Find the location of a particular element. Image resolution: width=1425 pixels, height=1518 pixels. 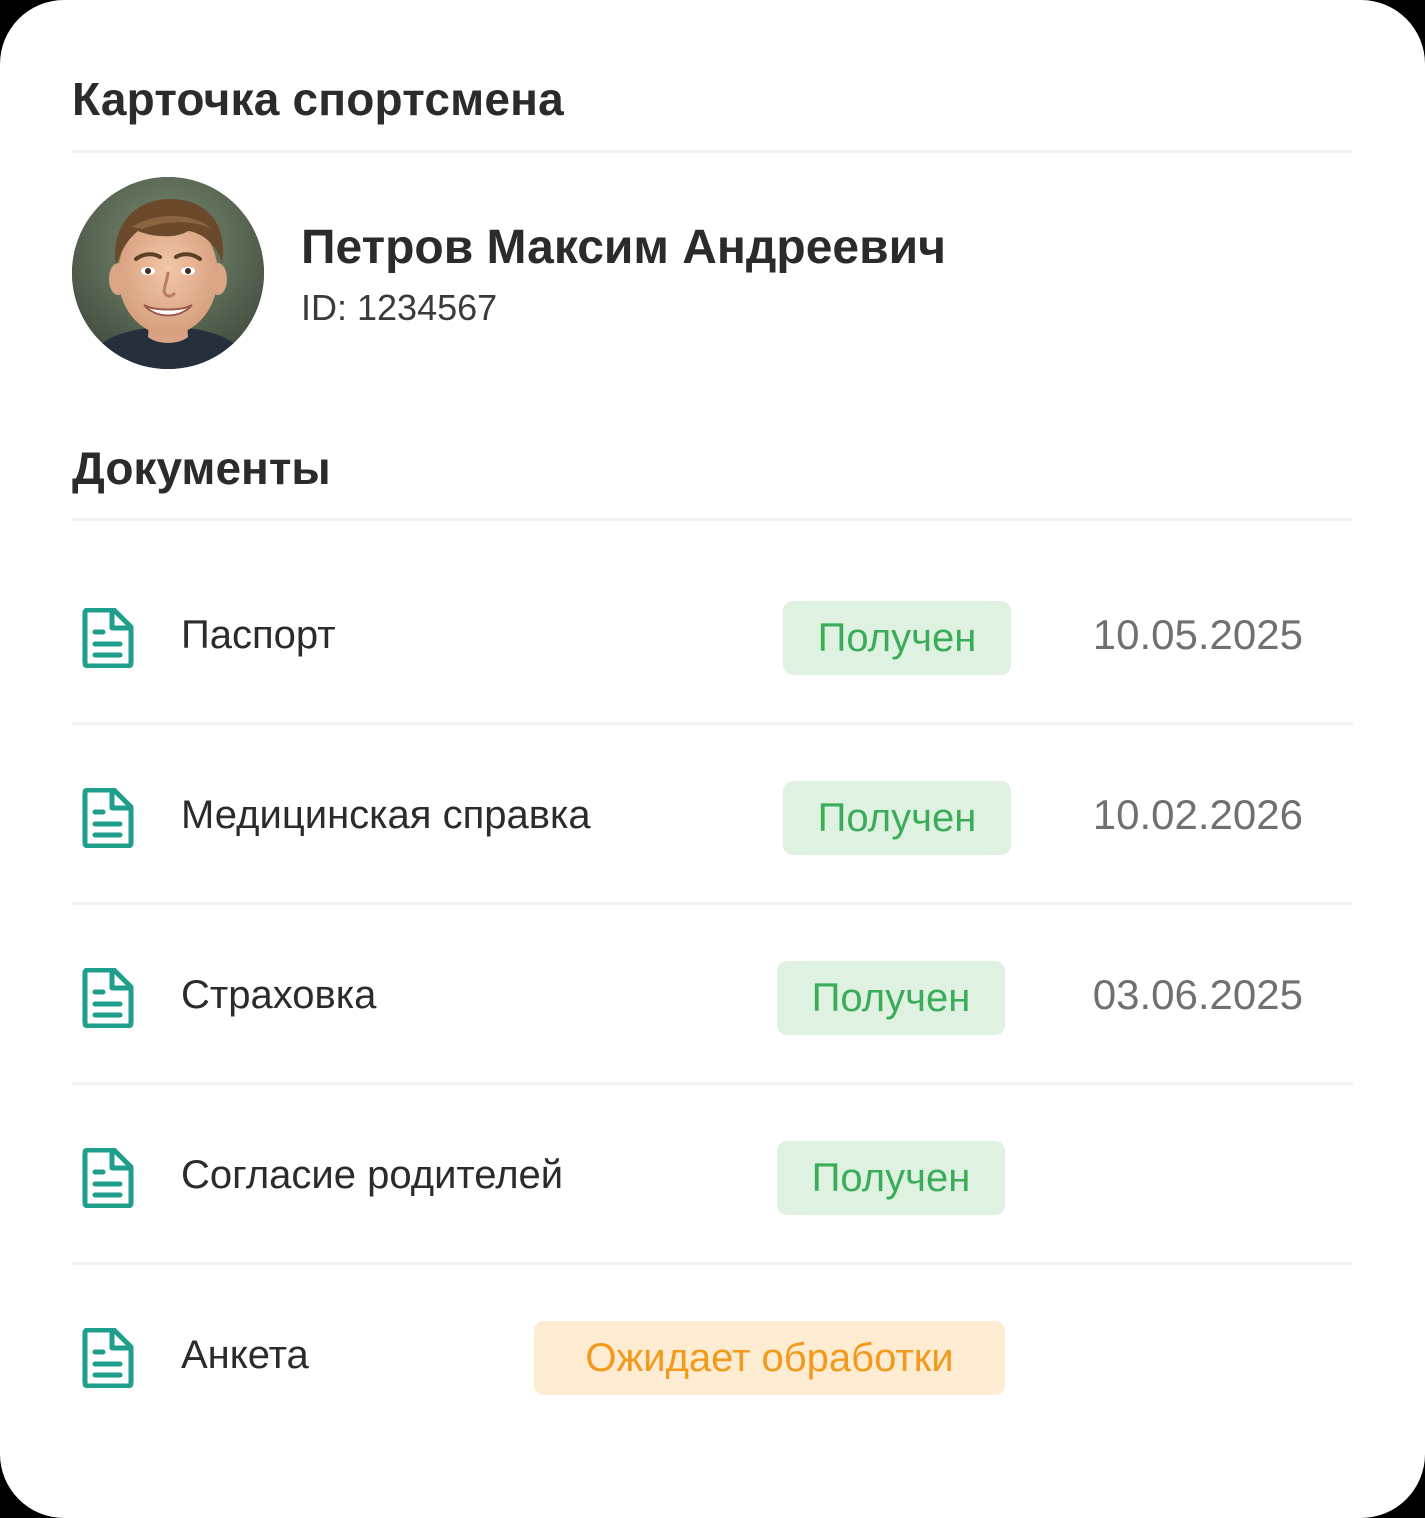

document-date: 10.02.2026 is located at coordinates (1197, 814).